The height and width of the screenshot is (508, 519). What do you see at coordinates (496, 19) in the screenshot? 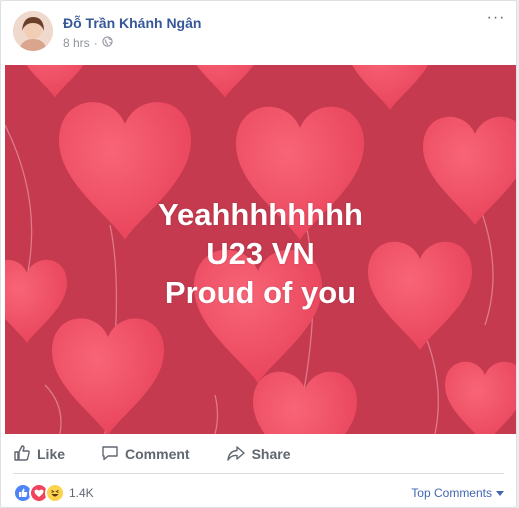
I see `more-options-icon: ···` at bounding box center [496, 19].